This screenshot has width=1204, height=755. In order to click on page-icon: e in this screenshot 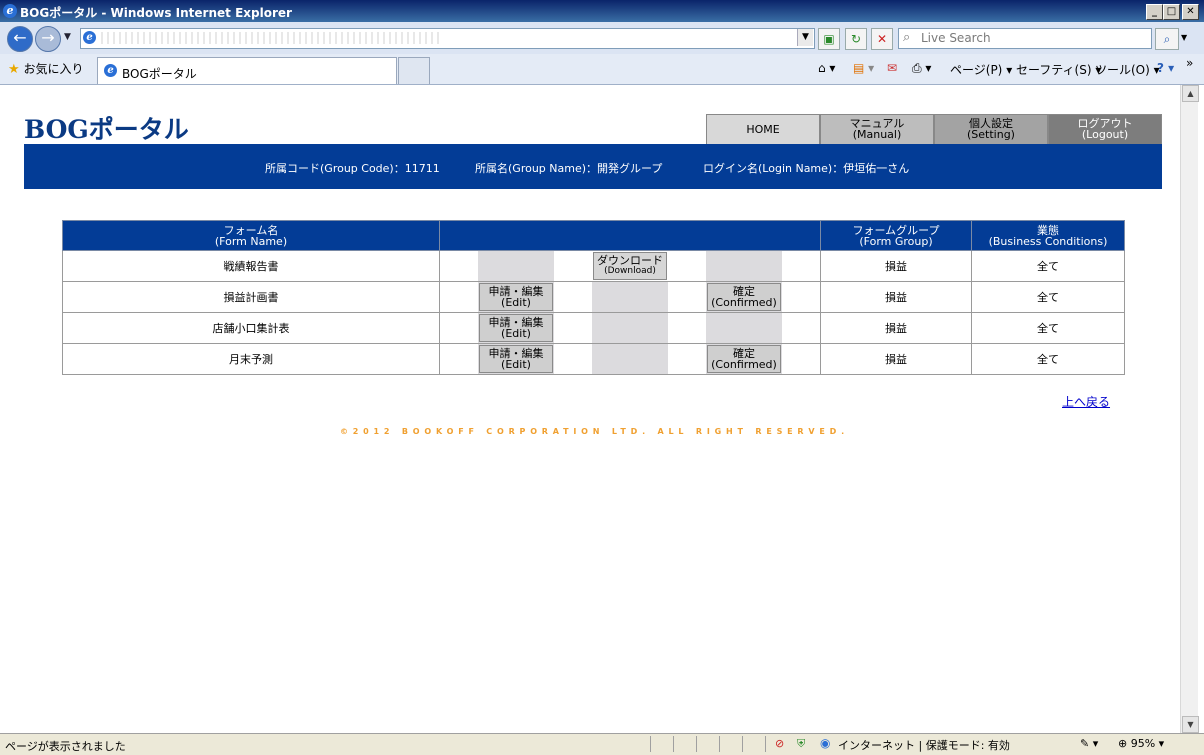, I will do `click(89, 37)`.